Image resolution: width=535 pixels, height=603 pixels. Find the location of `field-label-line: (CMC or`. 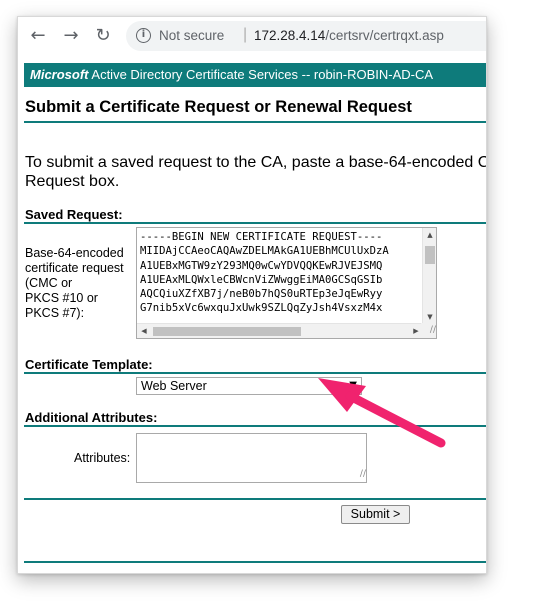

field-label-line: (CMC or is located at coordinates (49, 283).